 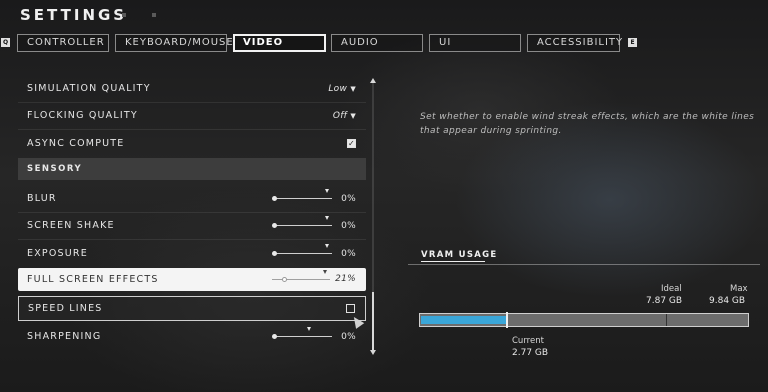 I want to click on setting-label: SPEED LINES, so click(x=65, y=308).